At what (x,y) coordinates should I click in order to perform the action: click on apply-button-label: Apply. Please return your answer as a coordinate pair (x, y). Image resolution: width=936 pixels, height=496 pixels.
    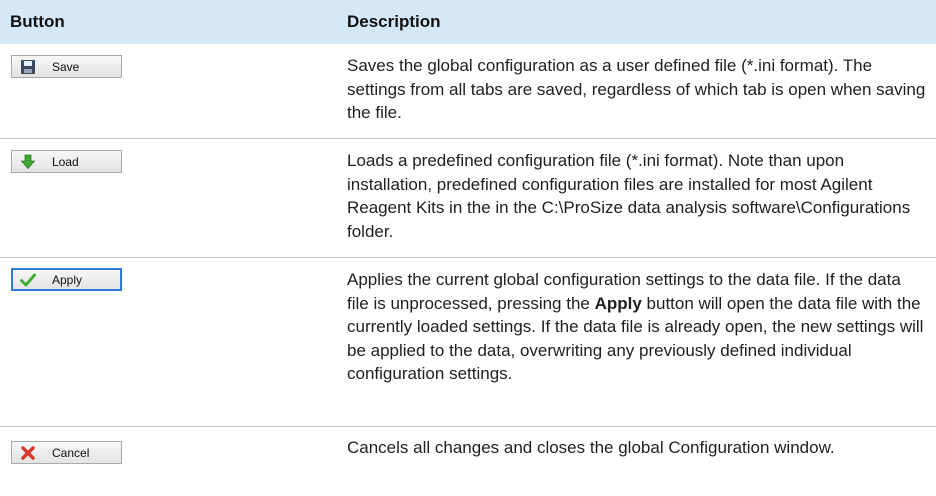
    Looking at the image, I should click on (67, 280).